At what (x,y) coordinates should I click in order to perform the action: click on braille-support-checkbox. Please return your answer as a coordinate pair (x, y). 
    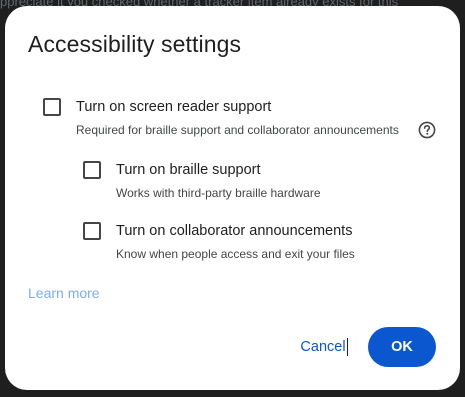
    Looking at the image, I should click on (92, 170).